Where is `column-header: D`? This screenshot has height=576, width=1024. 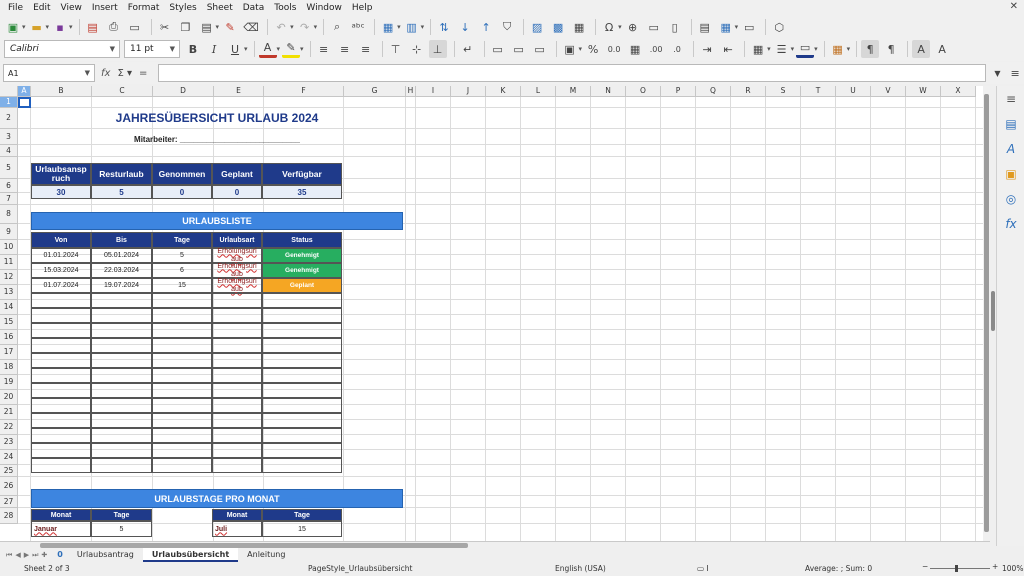 column-header: D is located at coordinates (183, 91).